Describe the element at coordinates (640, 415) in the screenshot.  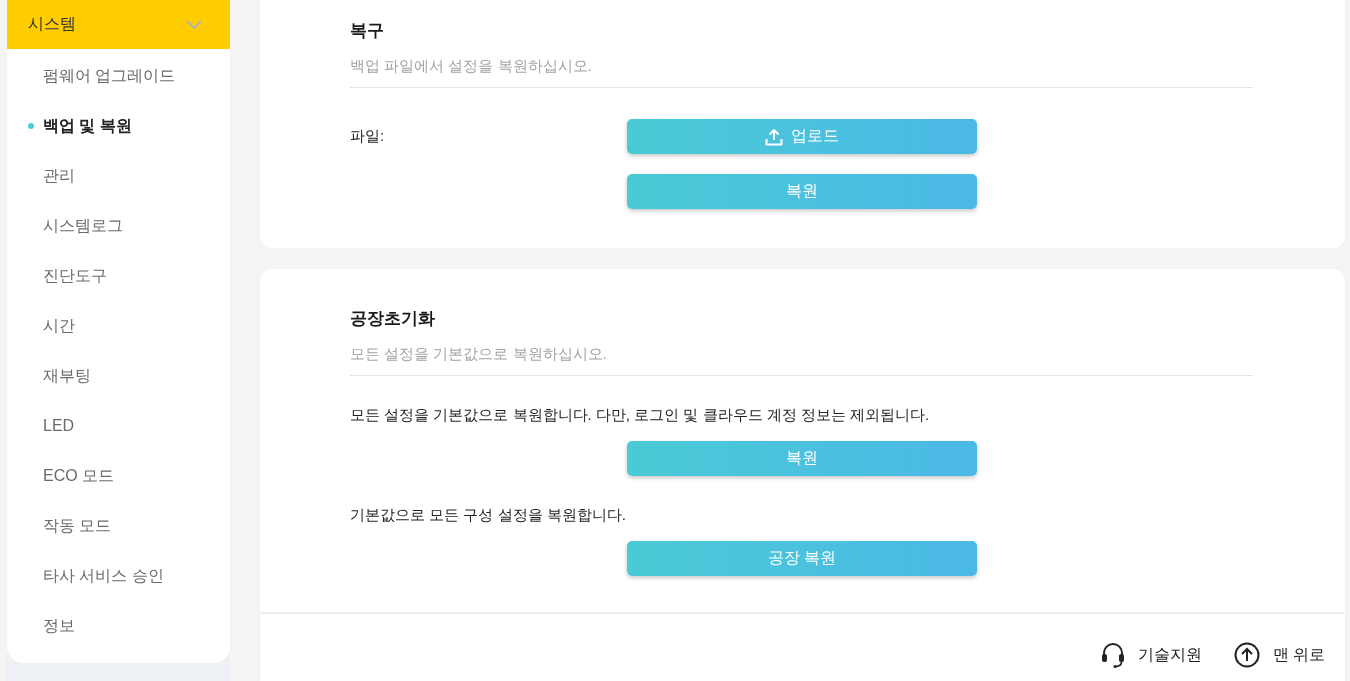
I see `description-text: 모든 설정을 기본값으로 복원합니다. 다만, 로그인 및 클라우드 계정 정보는 제외됩니다.` at that location.